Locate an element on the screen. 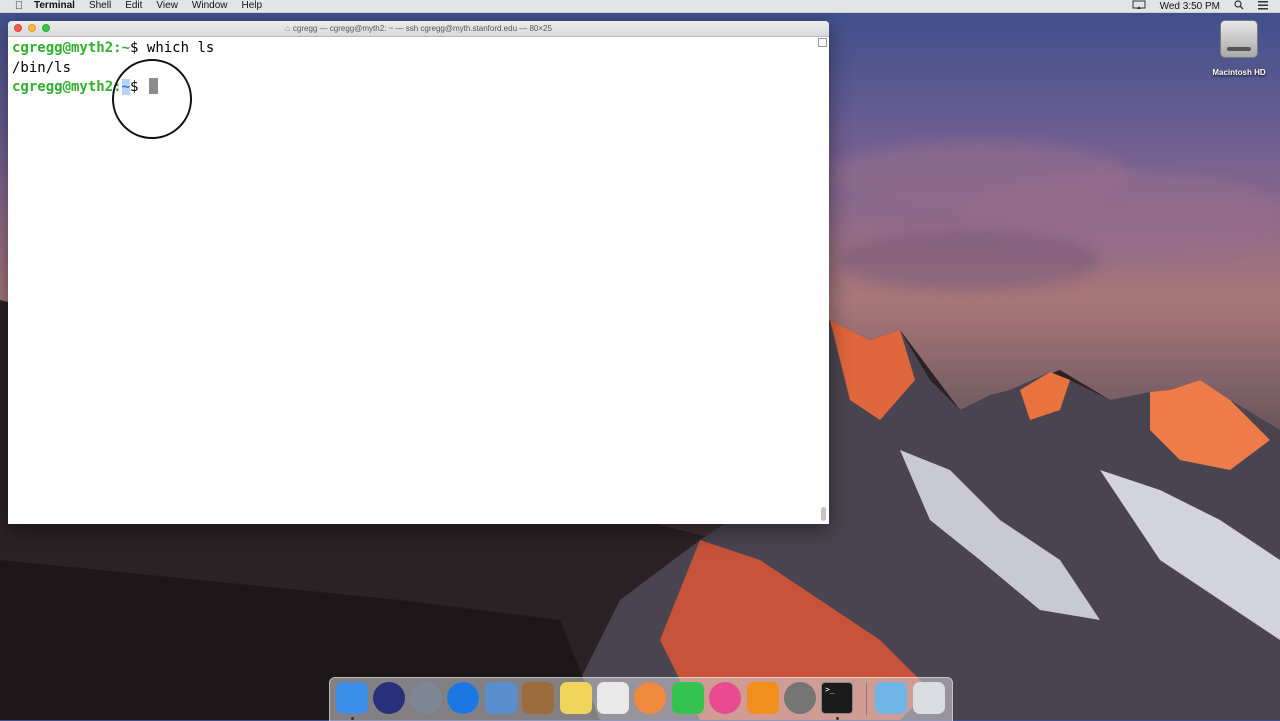 The width and height of the screenshot is (1280, 721). menu-clock: Wed 3:50 PM is located at coordinates (1190, 7).